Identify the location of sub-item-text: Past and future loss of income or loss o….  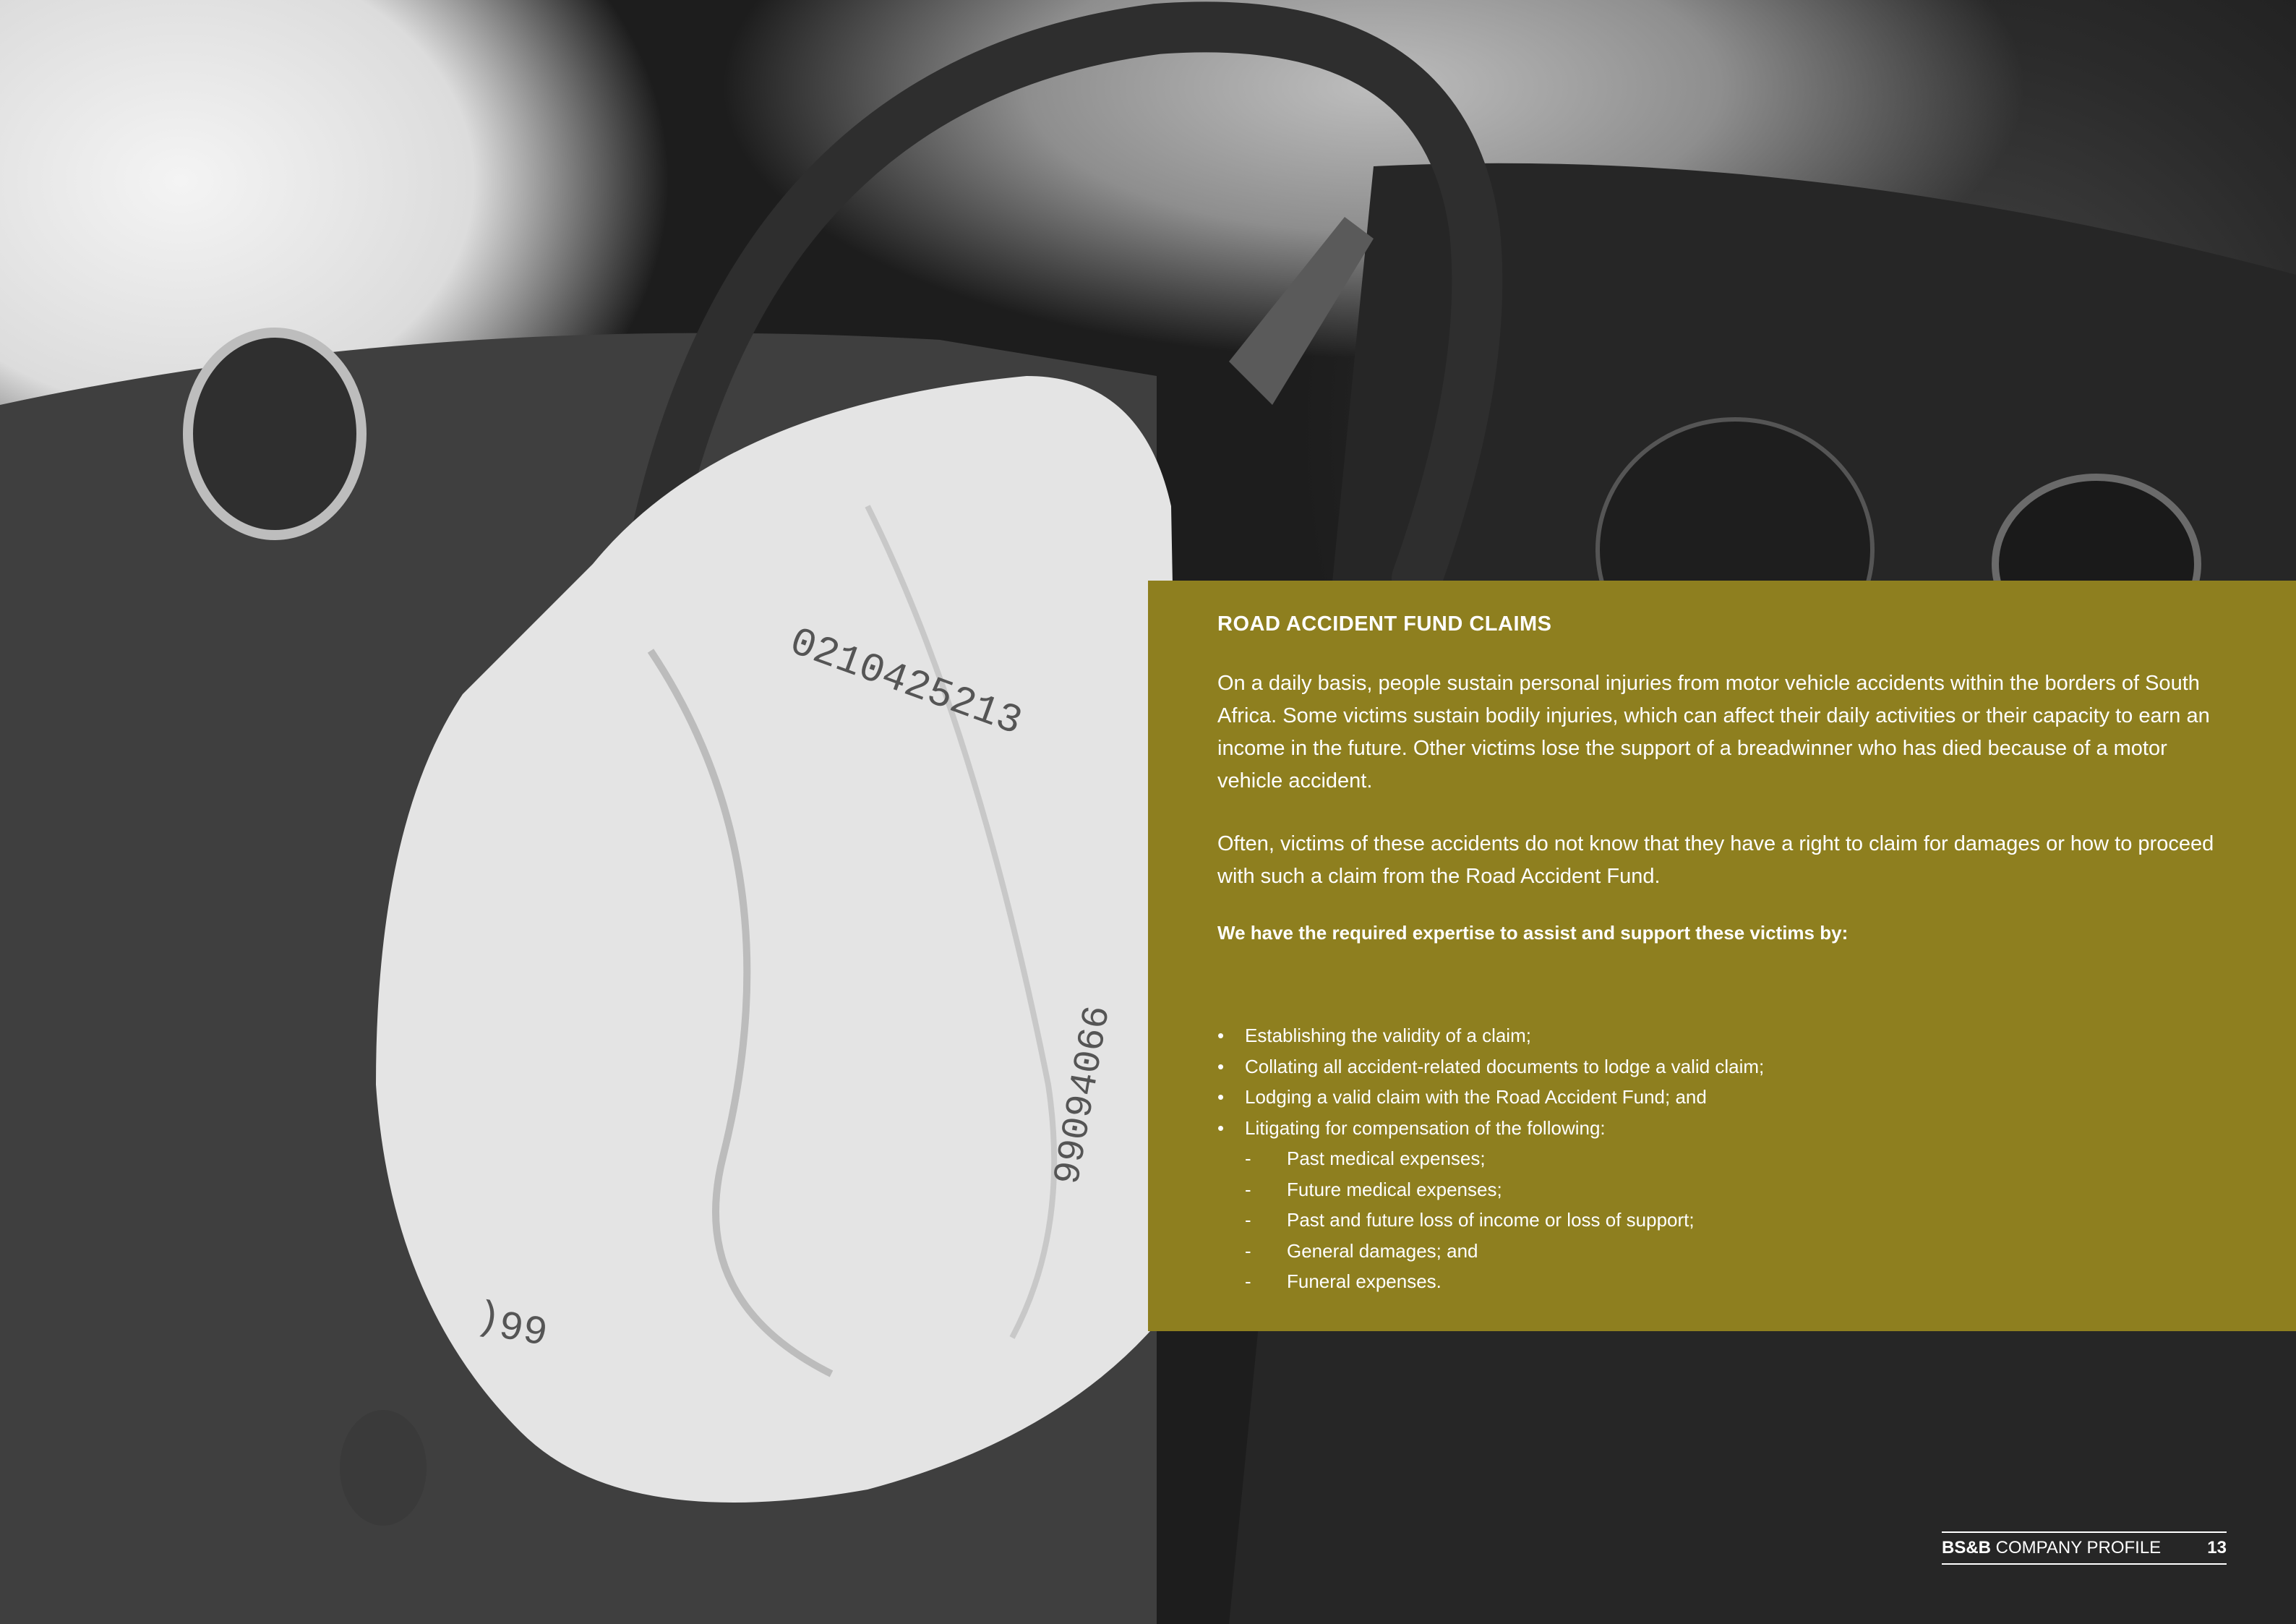
(1491, 1220).